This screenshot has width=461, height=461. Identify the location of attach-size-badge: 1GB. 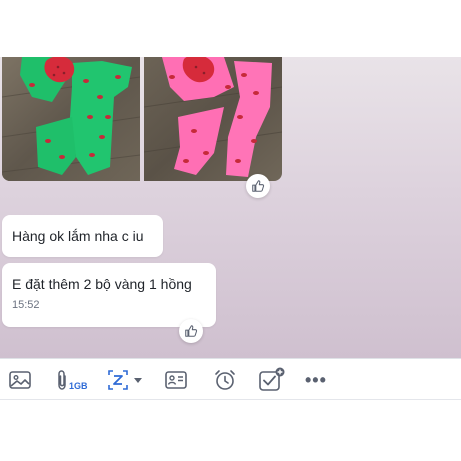
(78, 386).